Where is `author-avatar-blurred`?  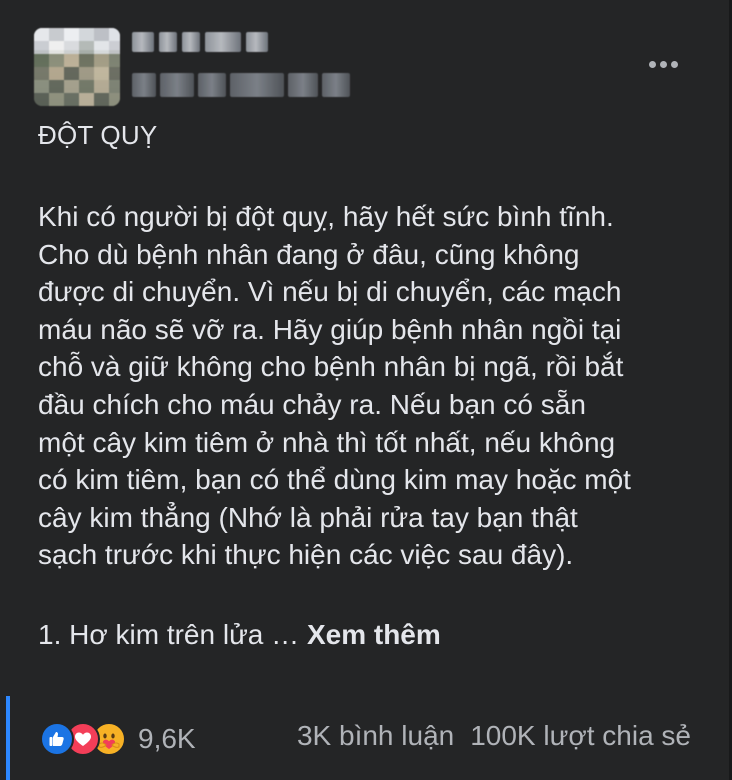
author-avatar-blurred is located at coordinates (77, 67).